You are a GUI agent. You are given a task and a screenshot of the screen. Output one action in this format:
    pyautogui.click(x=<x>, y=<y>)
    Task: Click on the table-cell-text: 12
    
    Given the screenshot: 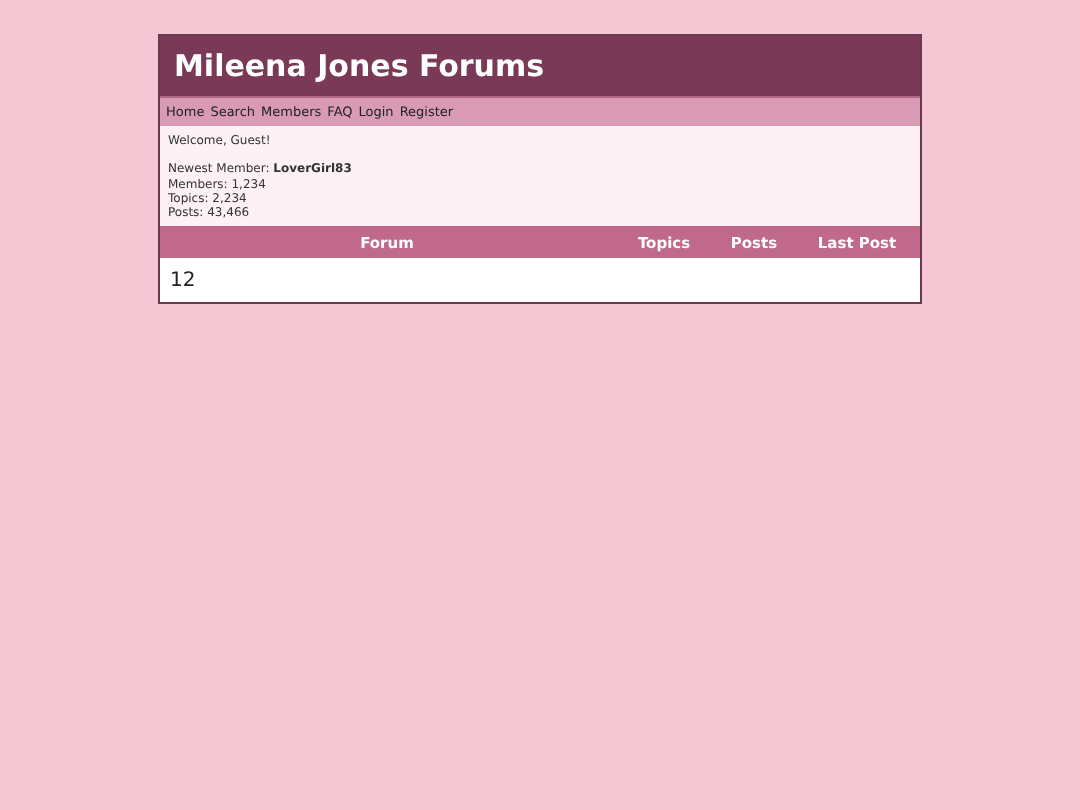 What is the action you would take?
    pyautogui.click(x=183, y=280)
    